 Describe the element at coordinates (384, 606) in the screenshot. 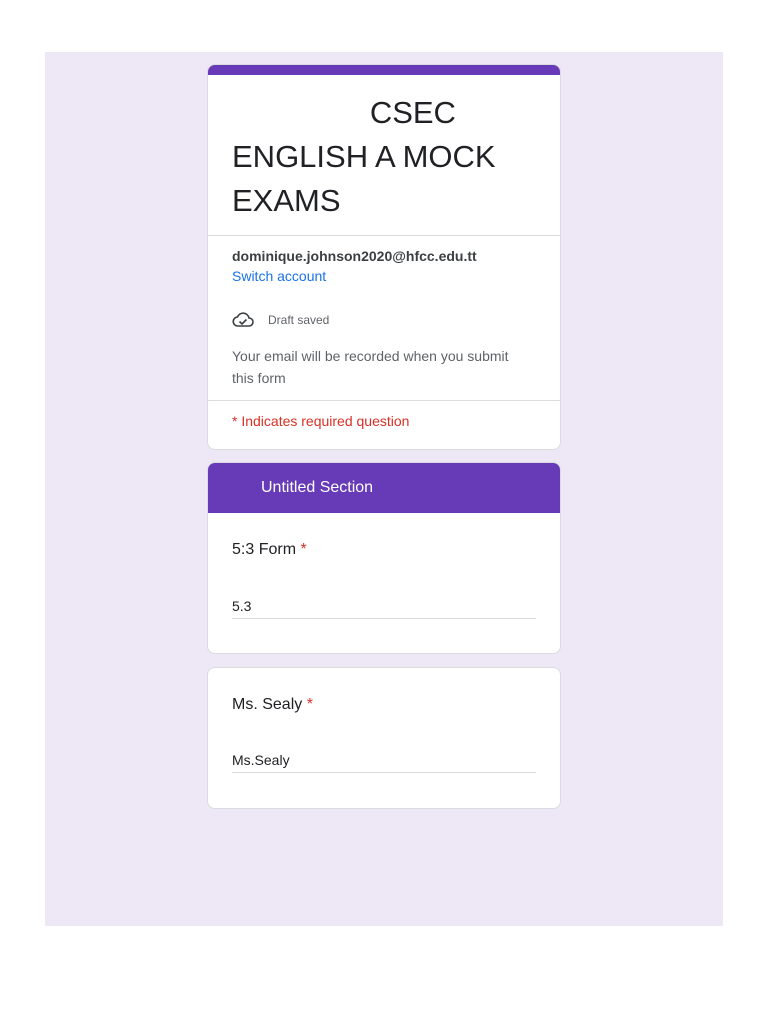

I see `answer-input-form` at that location.